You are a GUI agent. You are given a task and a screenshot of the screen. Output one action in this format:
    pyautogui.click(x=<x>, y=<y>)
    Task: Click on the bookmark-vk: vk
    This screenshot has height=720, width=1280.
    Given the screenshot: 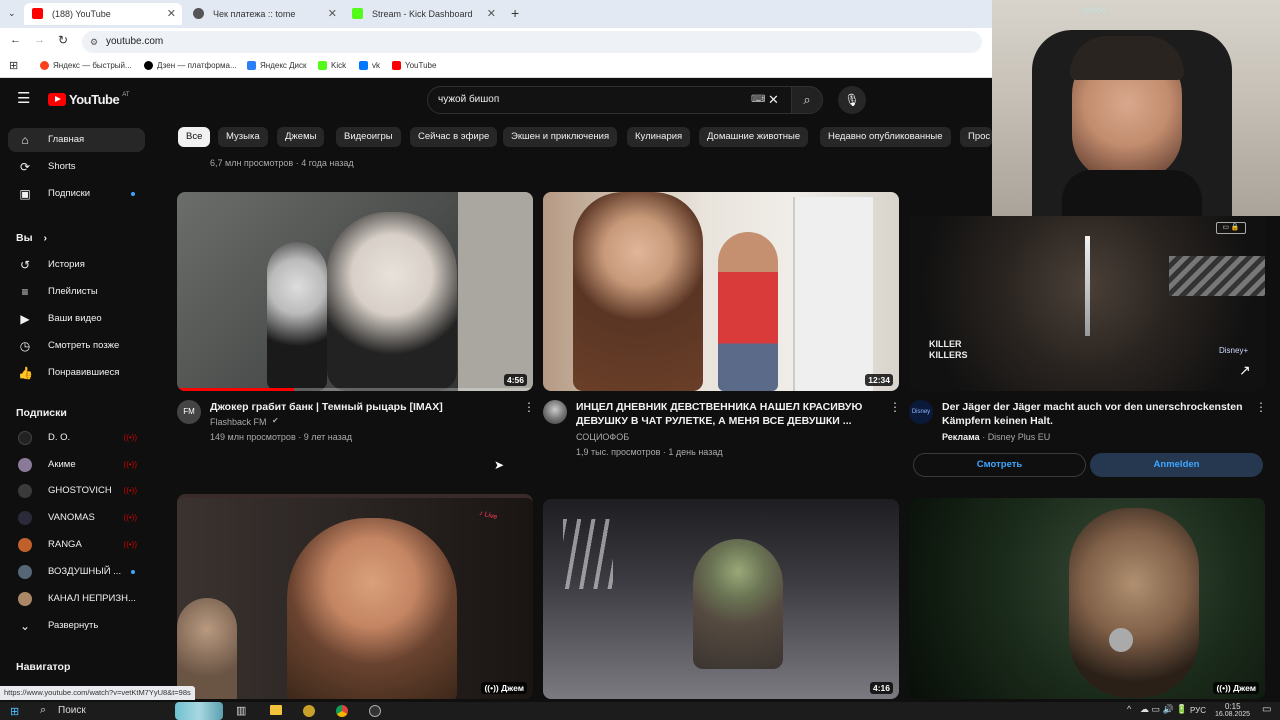 What is the action you would take?
    pyautogui.click(x=369, y=65)
    